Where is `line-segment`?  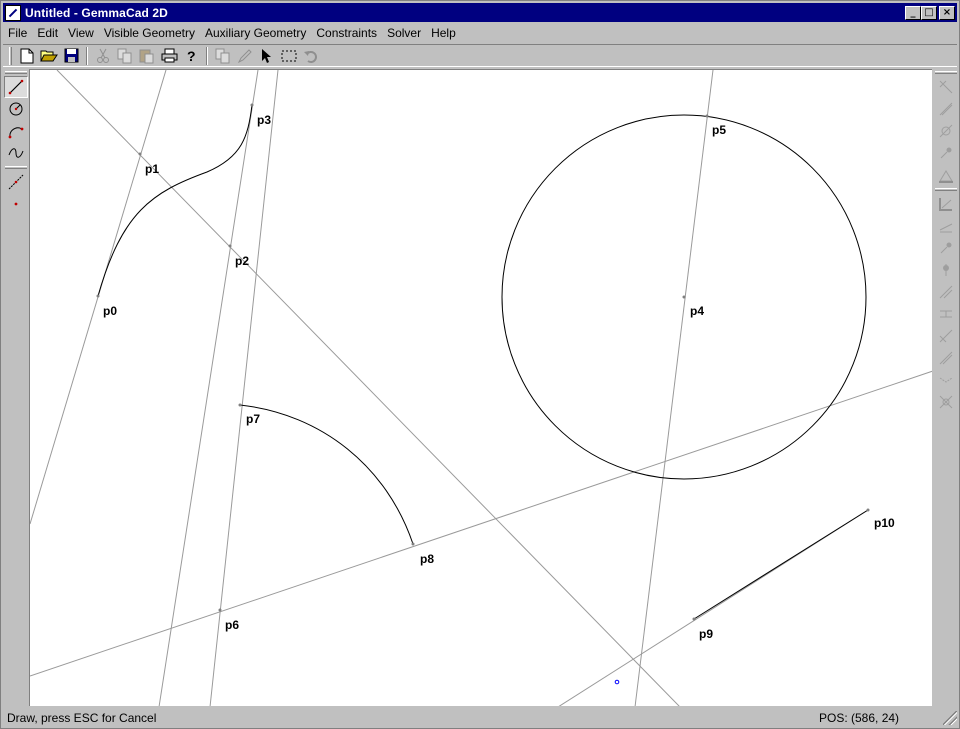
line-segment is located at coordinates (781, 564).